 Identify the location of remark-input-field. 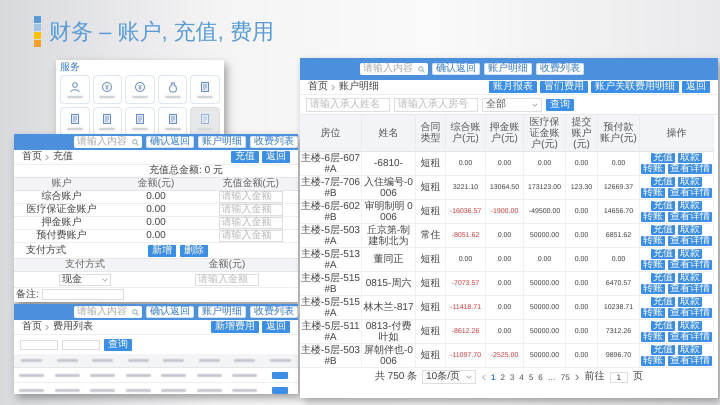
(83, 294).